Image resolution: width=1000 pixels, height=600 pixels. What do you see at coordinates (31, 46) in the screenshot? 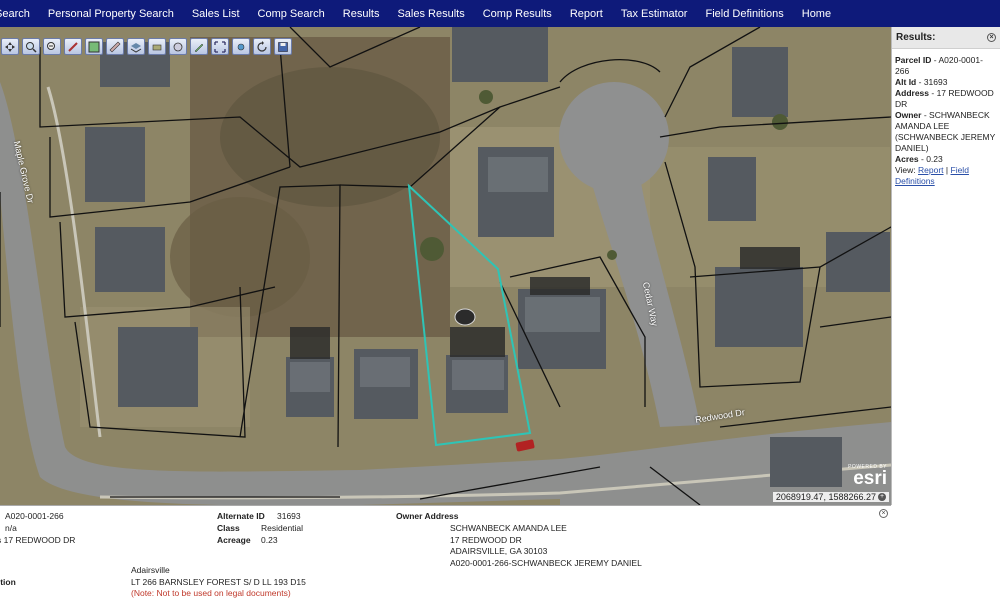
I see `zoom-in-icon` at bounding box center [31, 46].